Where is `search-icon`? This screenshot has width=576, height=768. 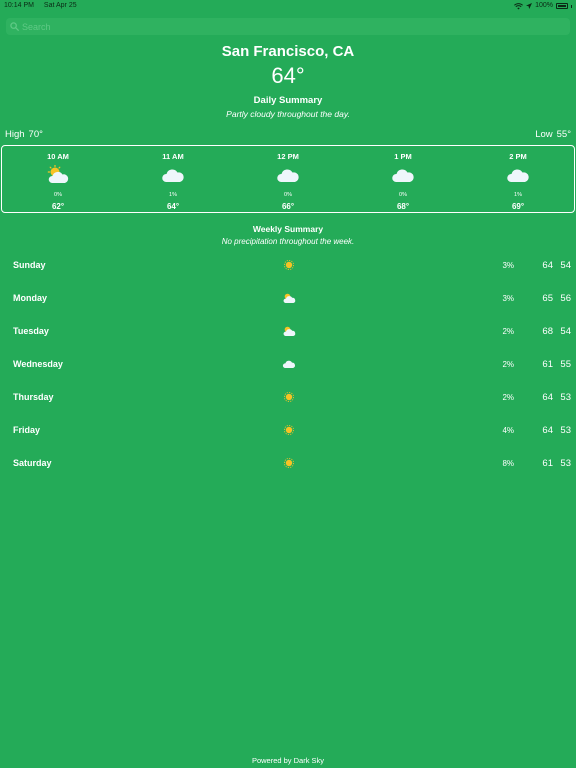 search-icon is located at coordinates (14, 26).